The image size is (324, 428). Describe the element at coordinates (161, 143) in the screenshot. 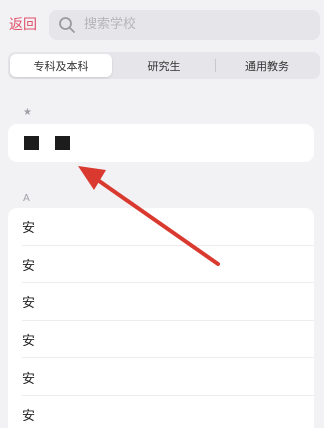

I see `favorites-card` at that location.